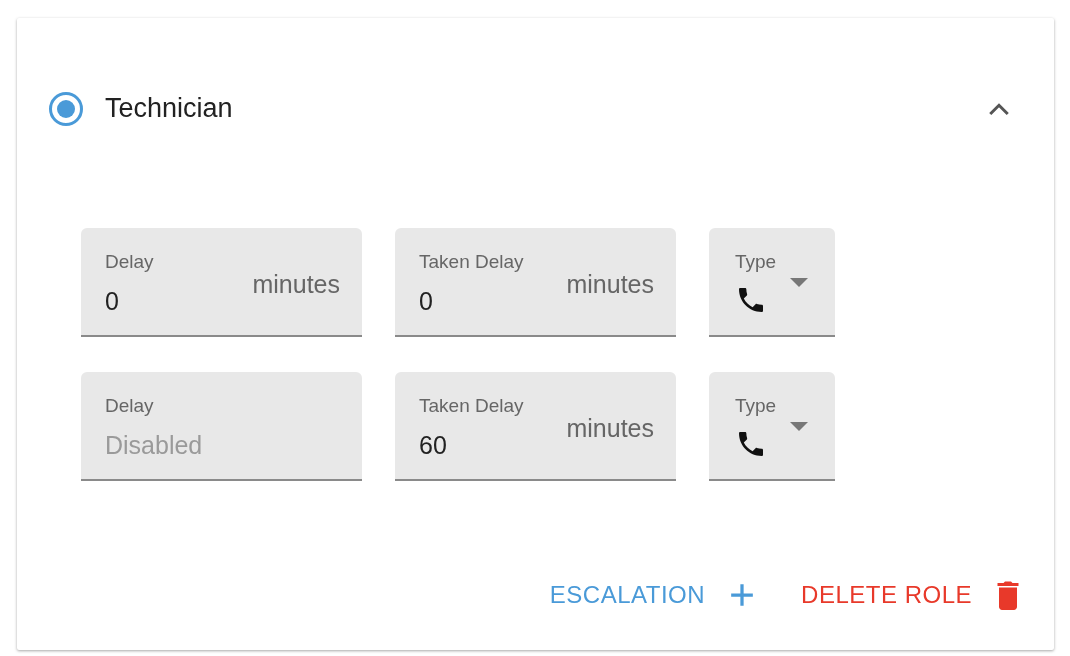  Describe the element at coordinates (742, 595) in the screenshot. I see `plus-icon` at that location.